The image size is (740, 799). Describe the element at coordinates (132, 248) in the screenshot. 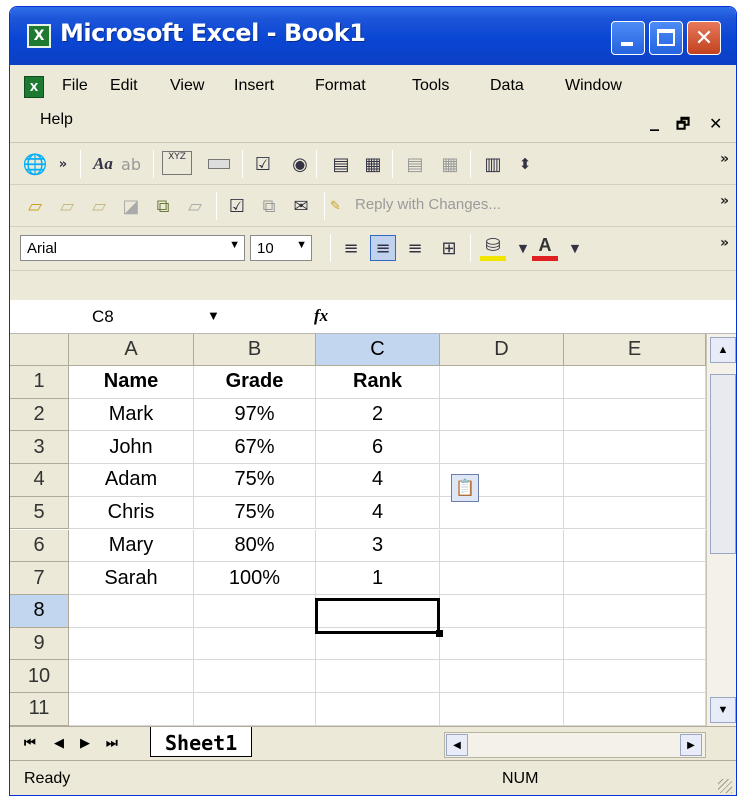

I see `font-name-select: Arial ▼` at that location.